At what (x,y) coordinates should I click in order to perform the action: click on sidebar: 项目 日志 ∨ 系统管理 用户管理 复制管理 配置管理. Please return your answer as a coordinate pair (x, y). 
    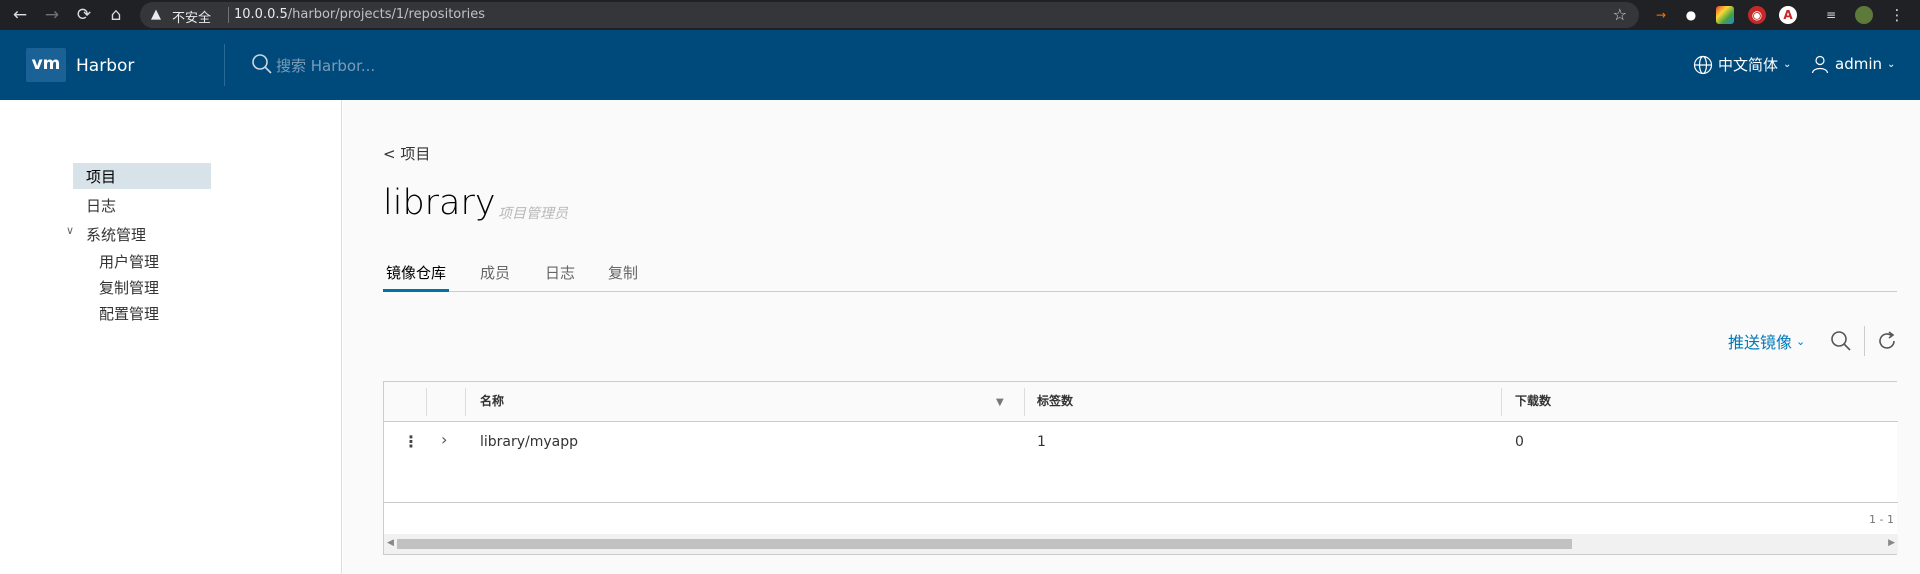
    Looking at the image, I should click on (171, 337).